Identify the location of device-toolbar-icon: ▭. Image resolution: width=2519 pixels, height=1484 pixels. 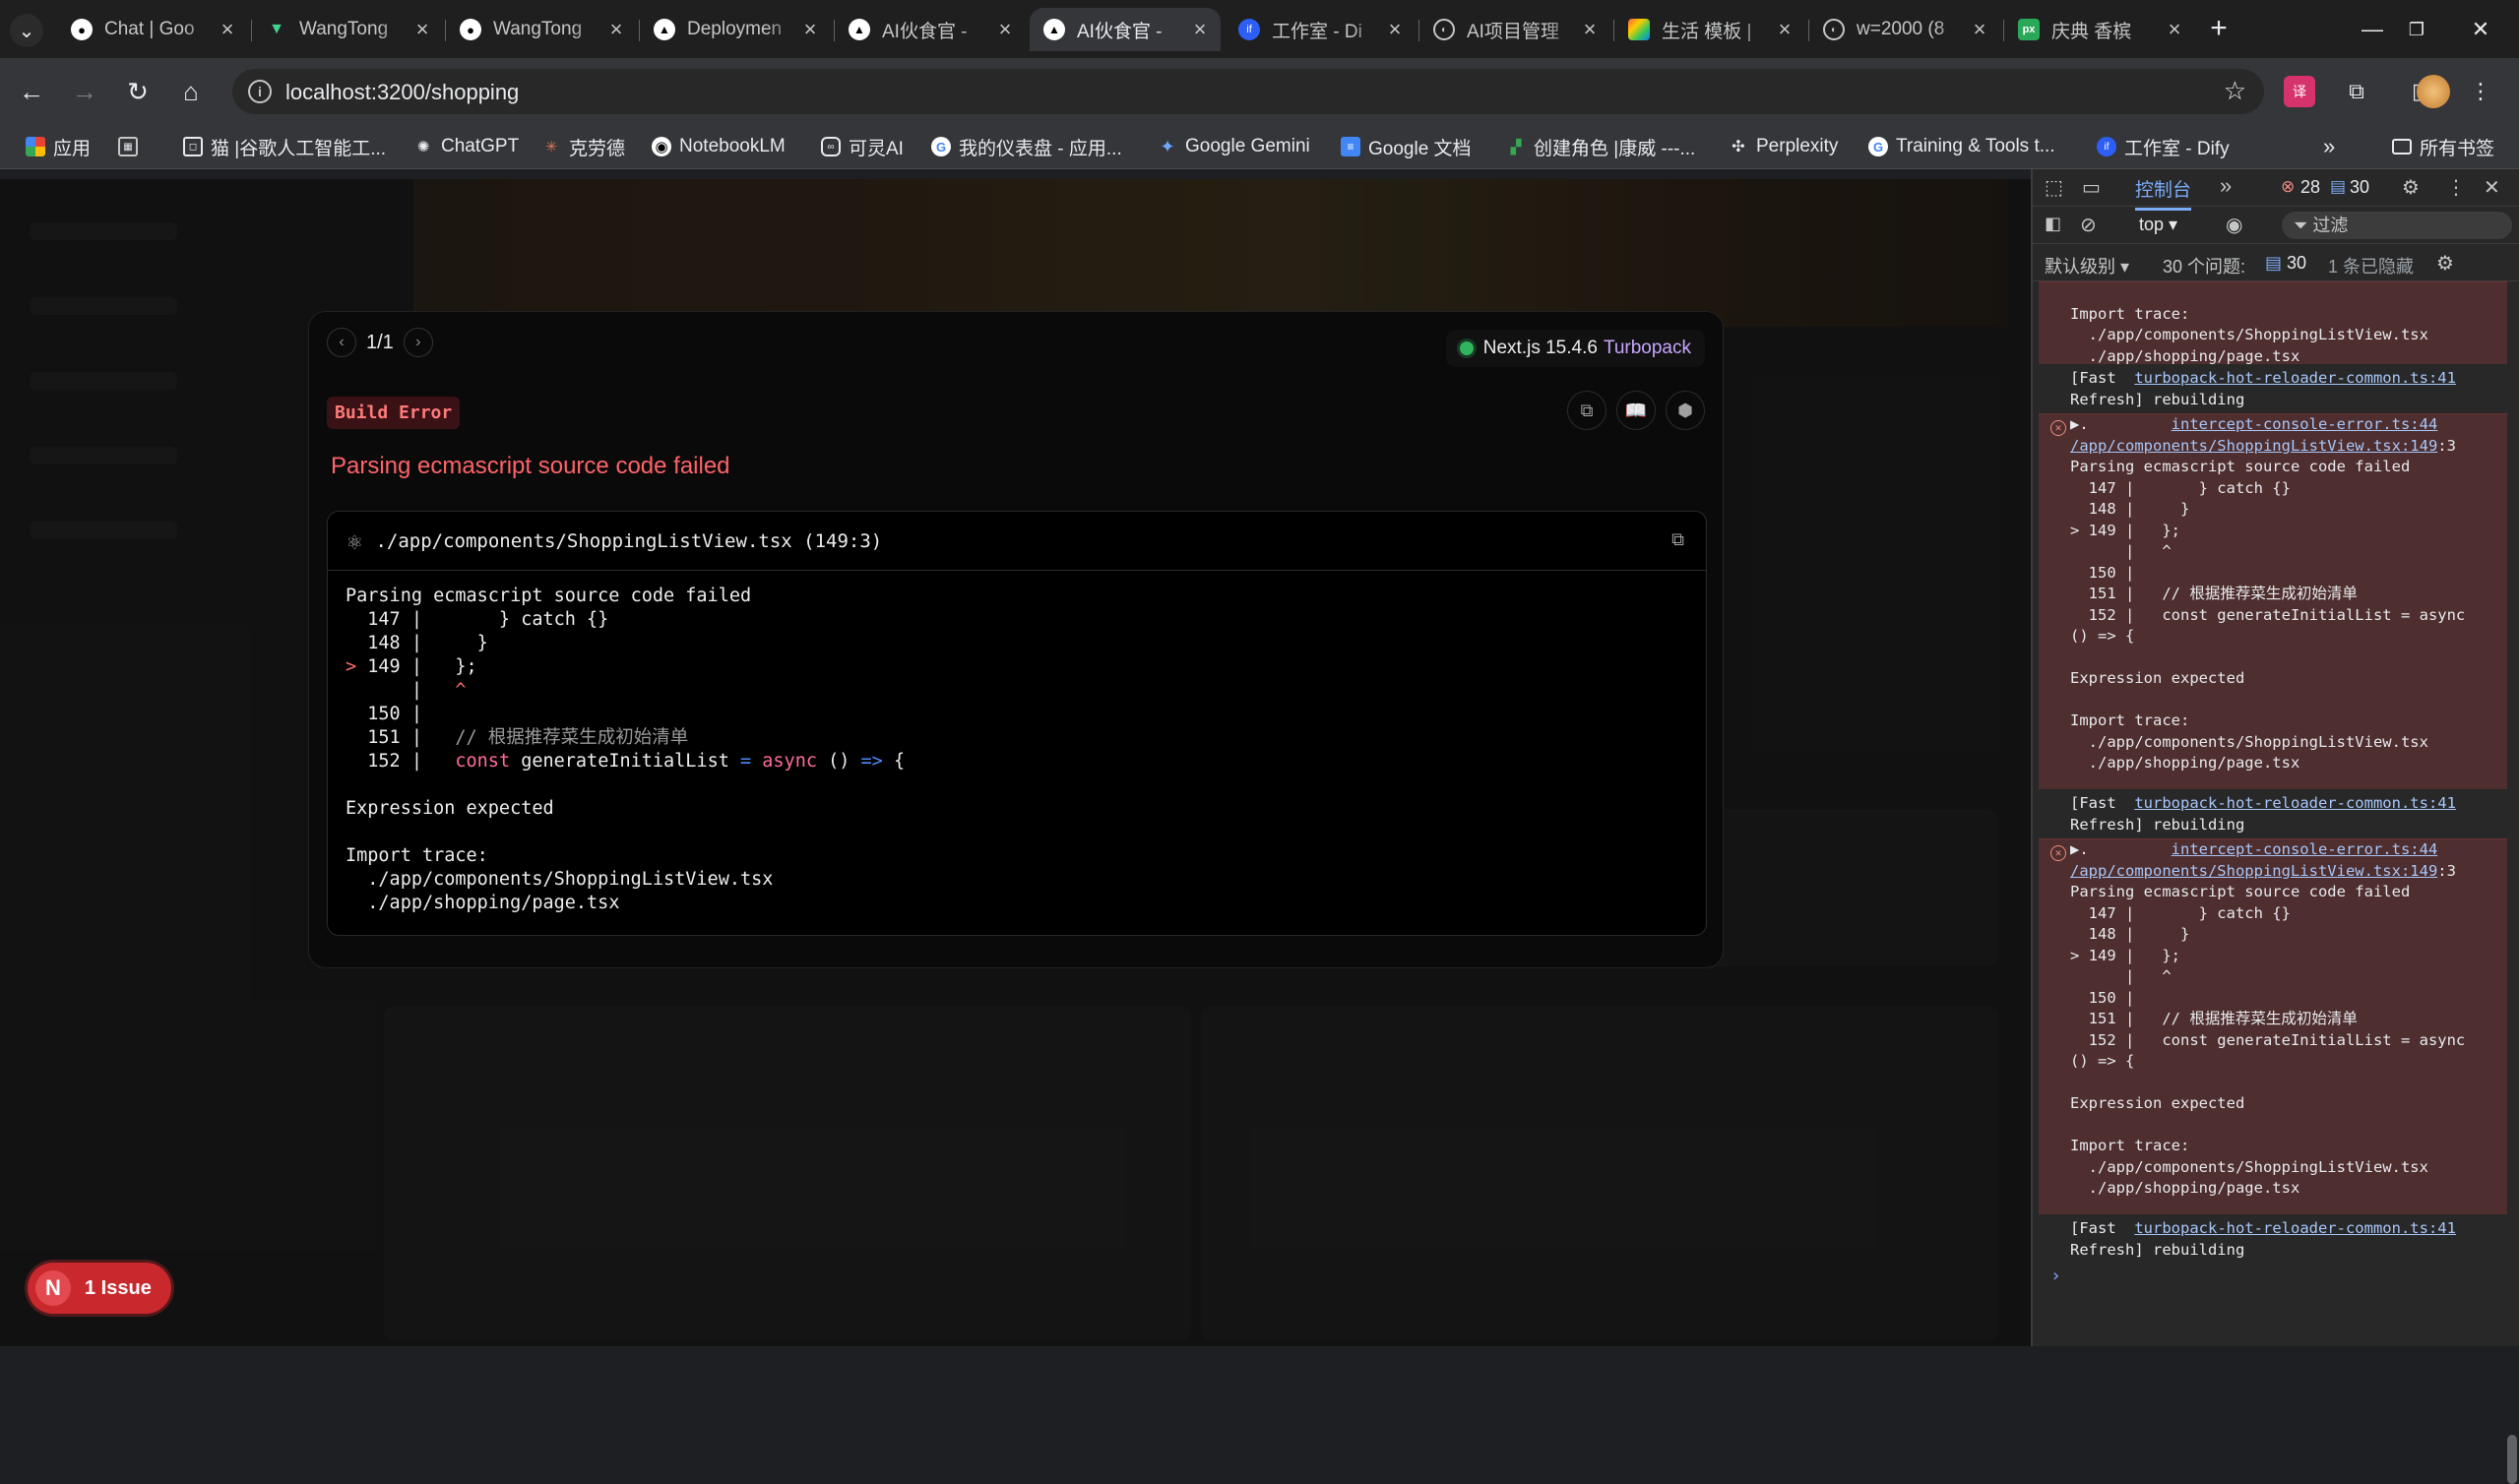
(2091, 188).